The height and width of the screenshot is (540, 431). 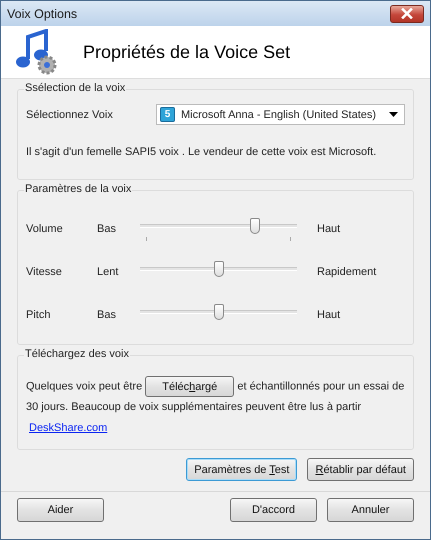 I want to click on slider-label: Pitch, so click(x=39, y=314).